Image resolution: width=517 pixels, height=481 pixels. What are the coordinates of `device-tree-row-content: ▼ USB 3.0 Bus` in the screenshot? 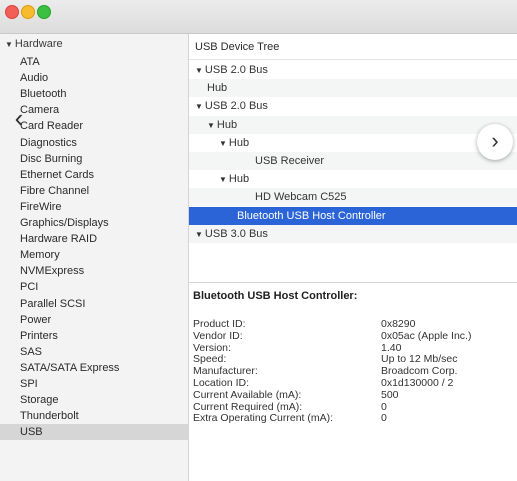 It's located at (231, 234).